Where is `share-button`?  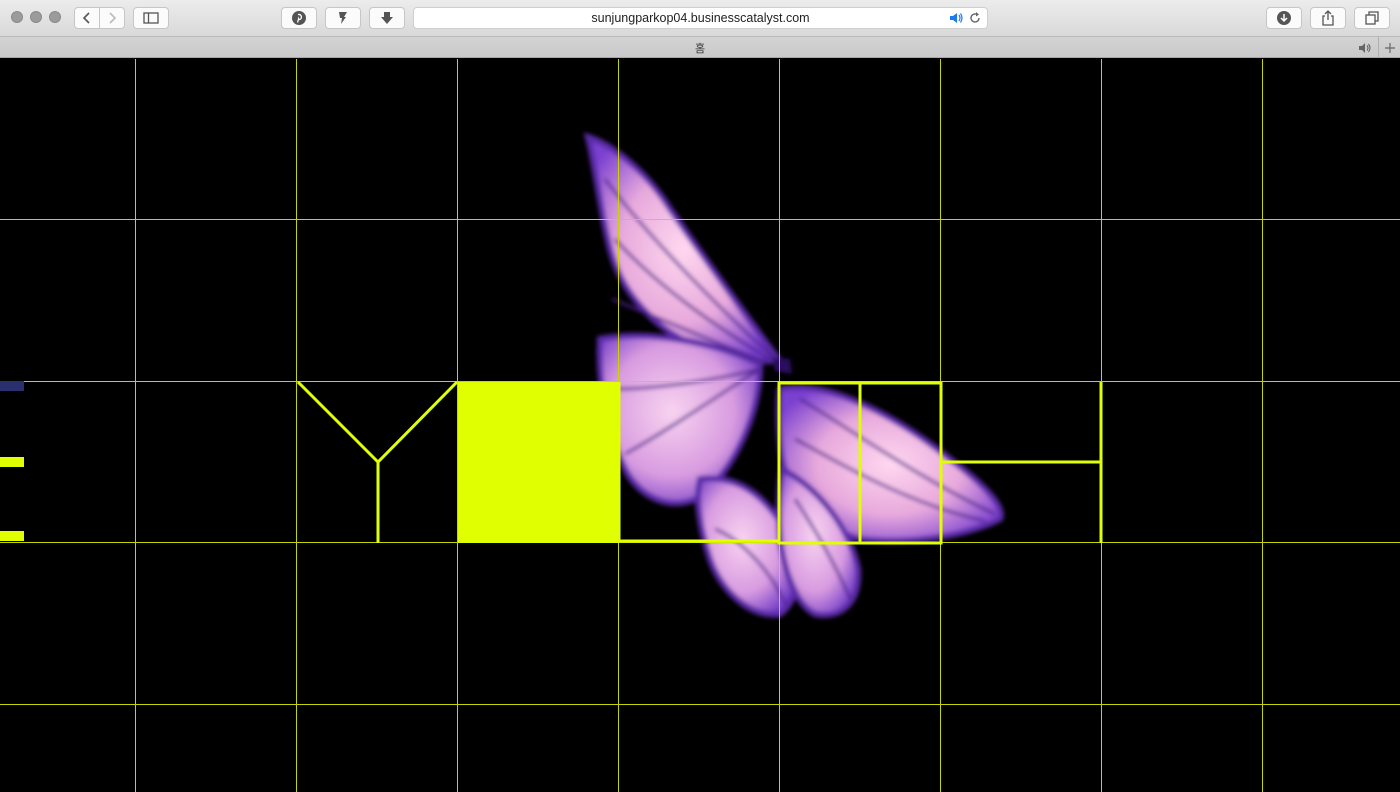
share-button is located at coordinates (1328, 18).